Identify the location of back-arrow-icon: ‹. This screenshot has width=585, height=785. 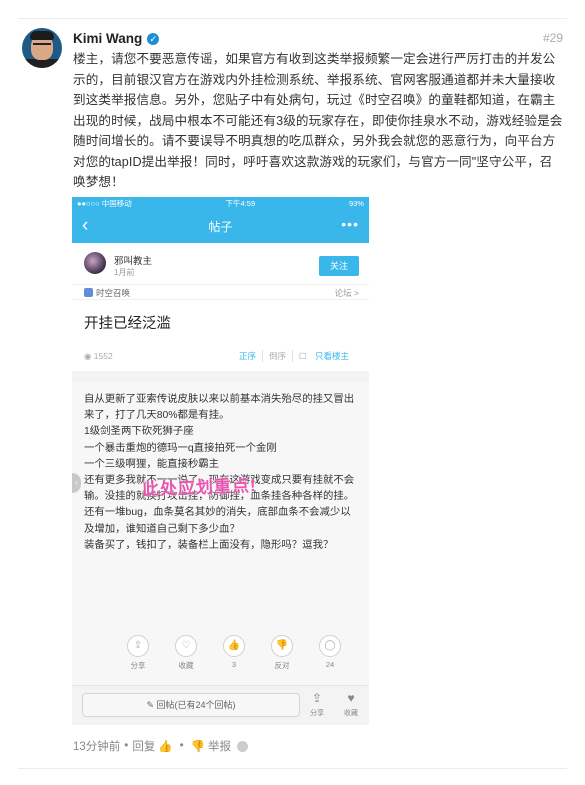
(85, 225).